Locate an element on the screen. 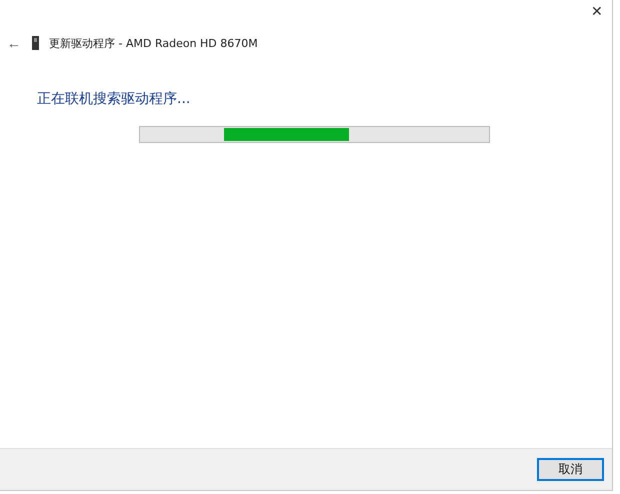 Image resolution: width=620 pixels, height=494 pixels. cancel-button: 取消 is located at coordinates (570, 469).